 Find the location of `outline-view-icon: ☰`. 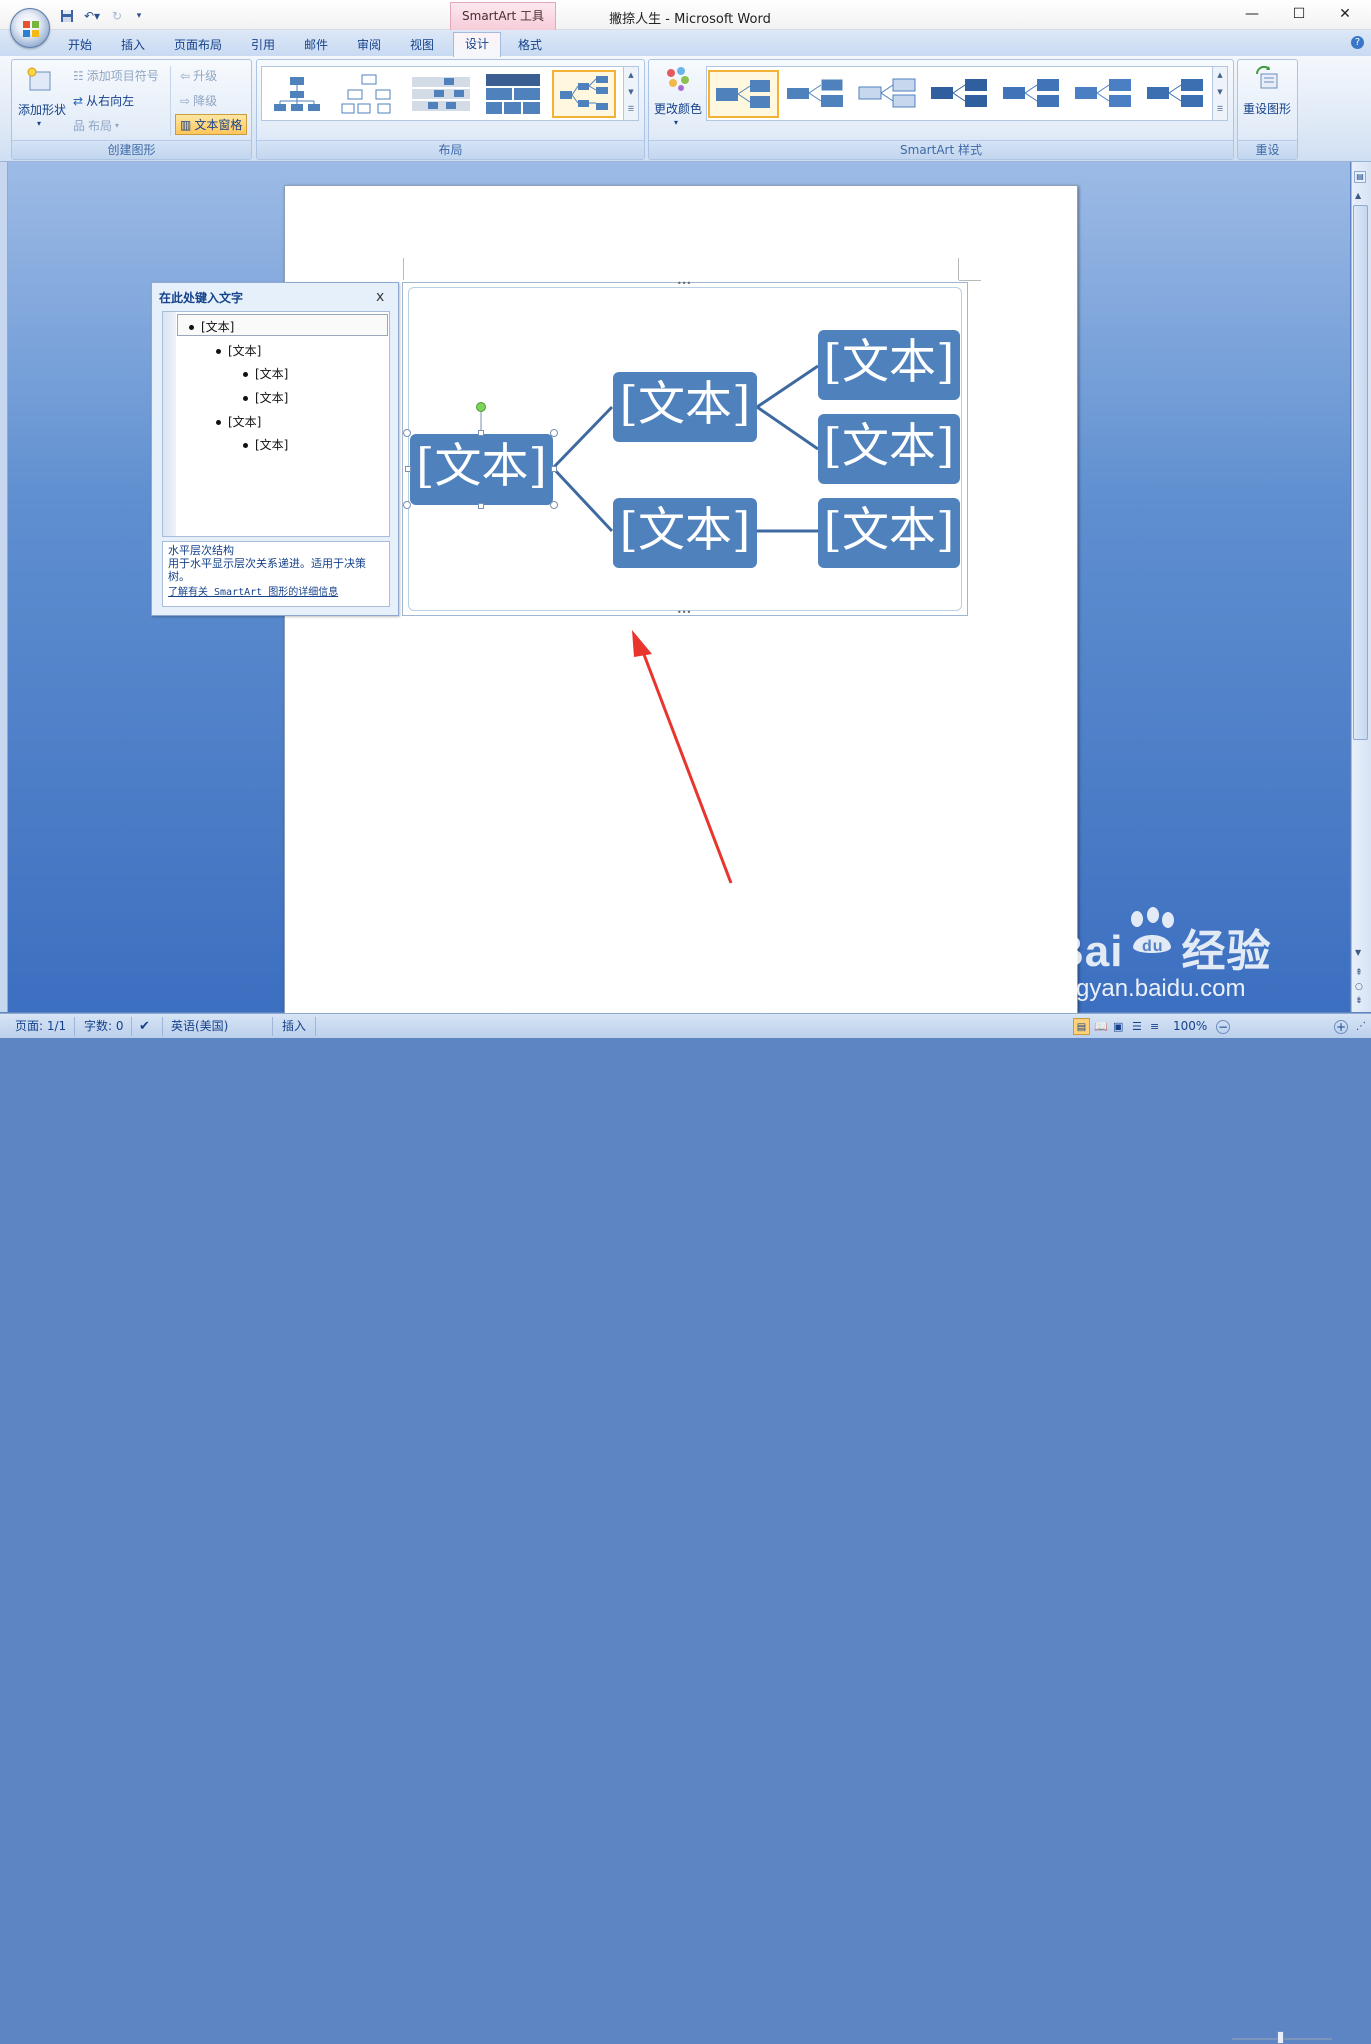

outline-view-icon: ☰ is located at coordinates (1137, 1026).